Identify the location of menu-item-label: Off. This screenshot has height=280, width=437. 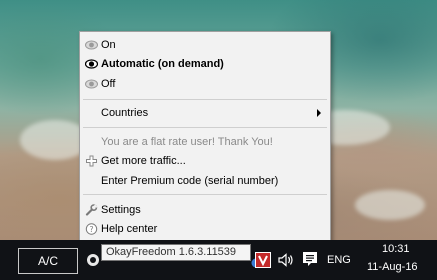
(108, 84).